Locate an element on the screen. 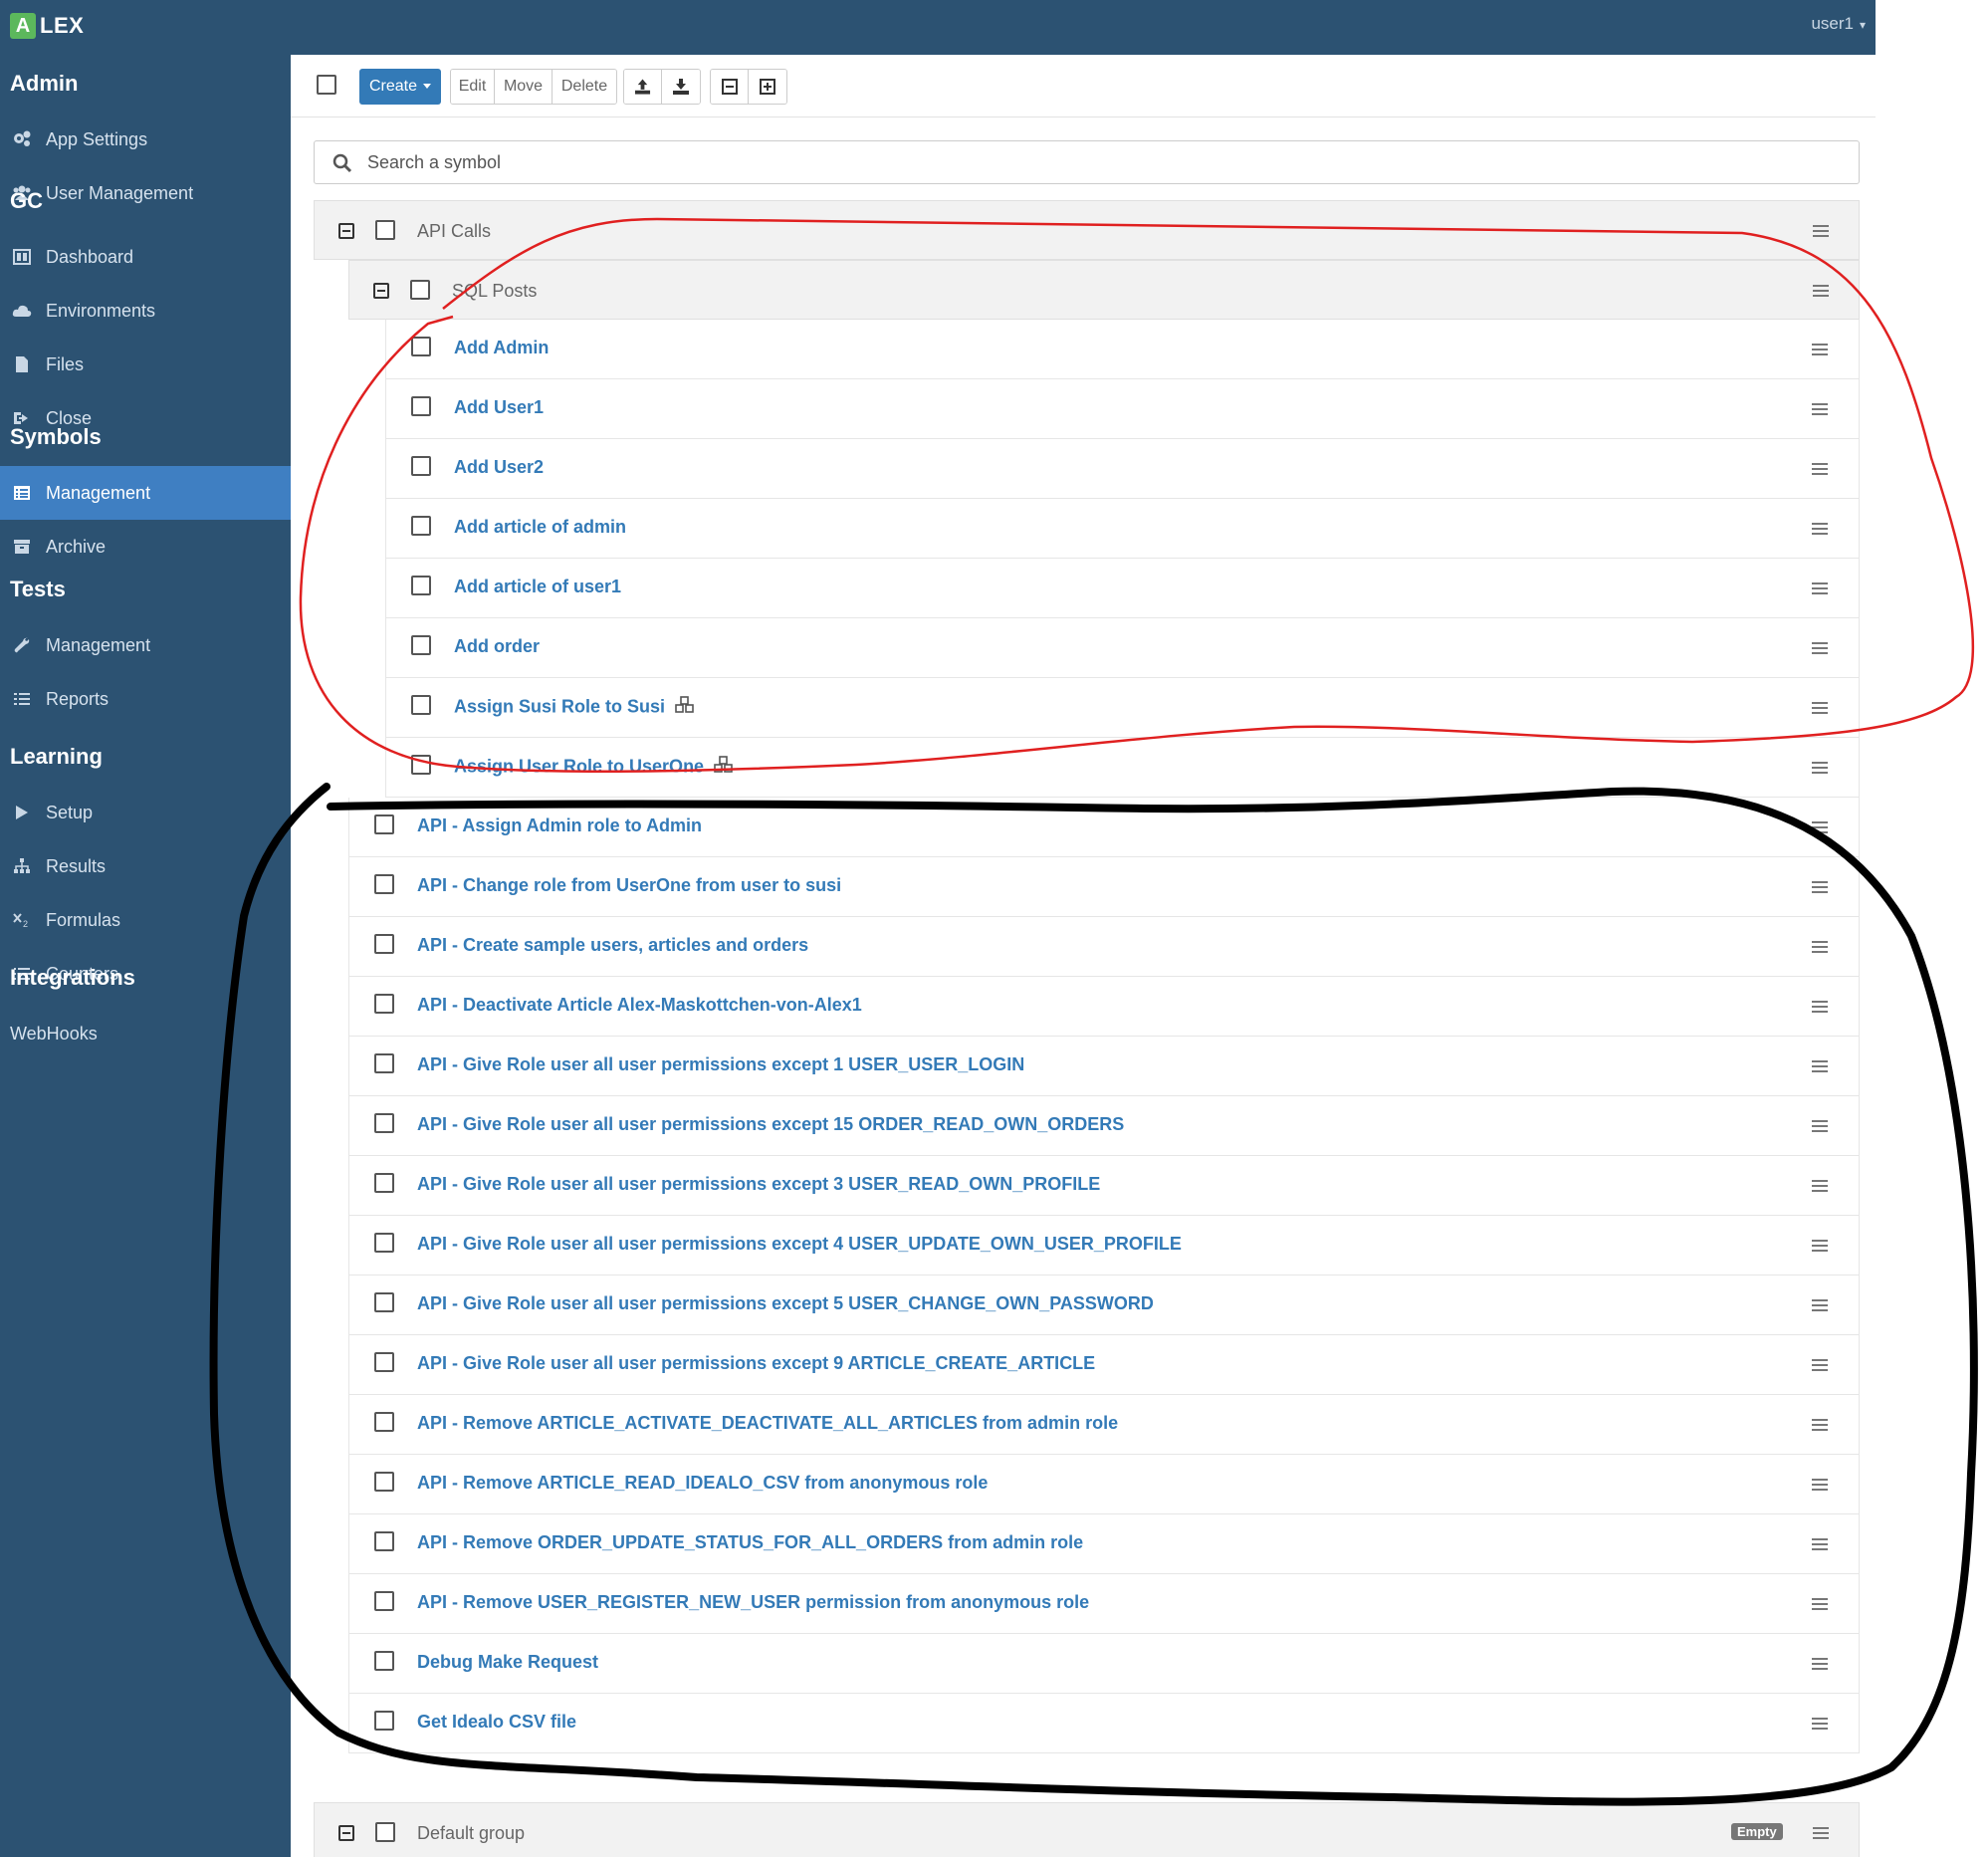 This screenshot has height=1857, width=1988. export-button is located at coordinates (681, 87).